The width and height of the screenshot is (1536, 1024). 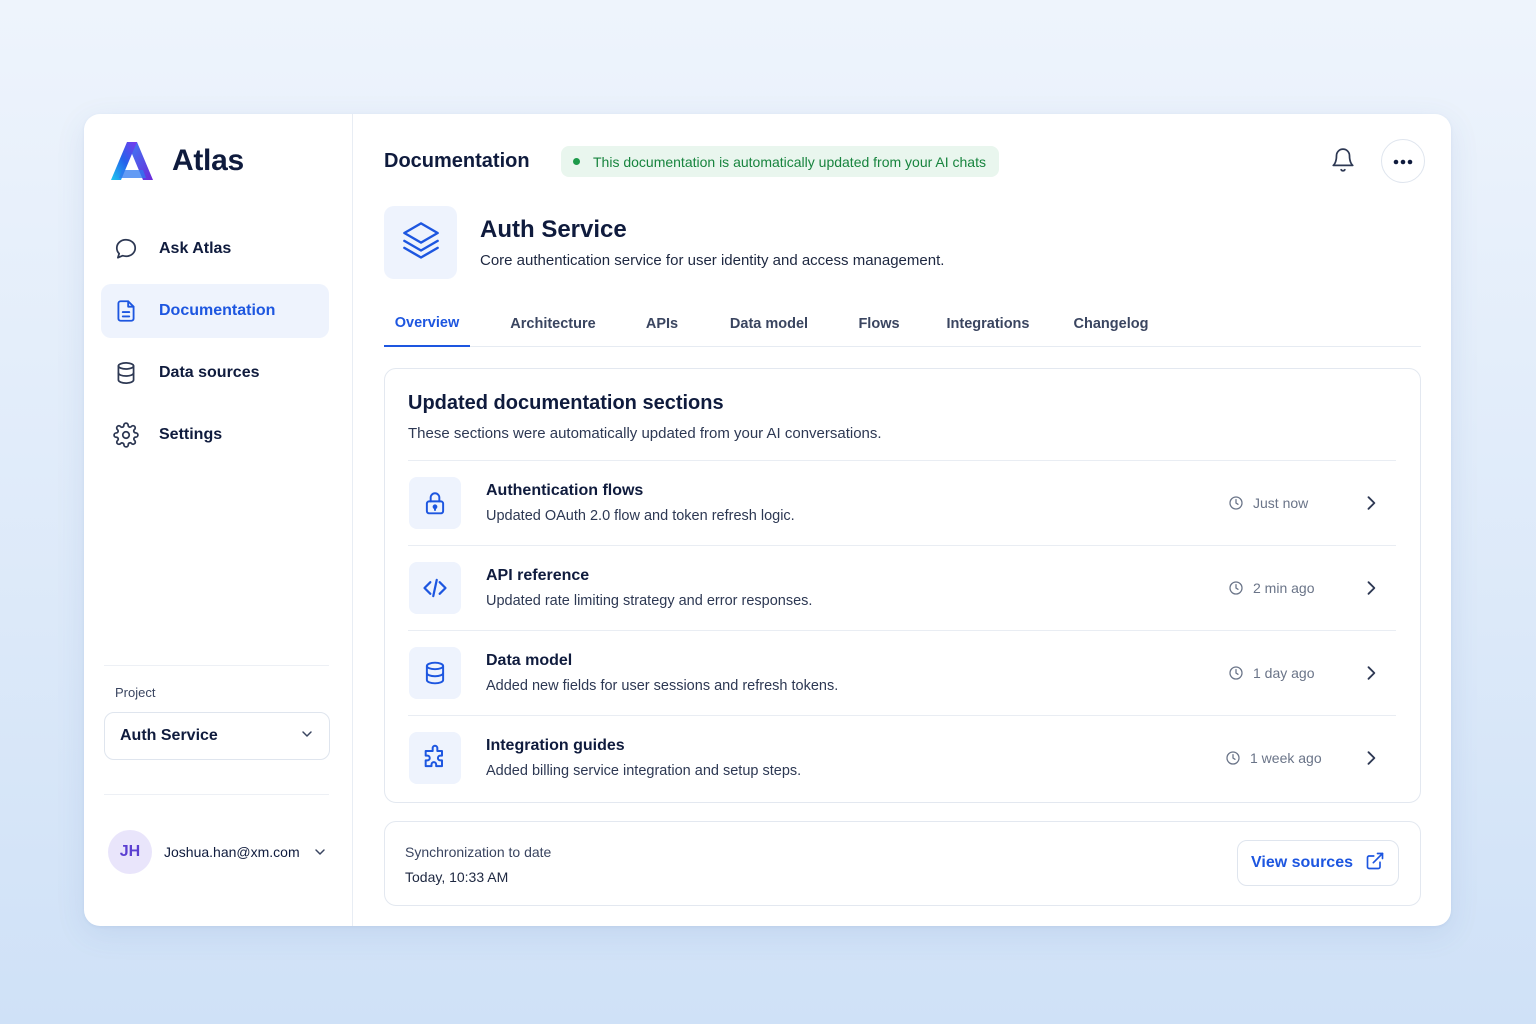 What do you see at coordinates (662, 323) in the screenshot?
I see `tab-apis: APIs` at bounding box center [662, 323].